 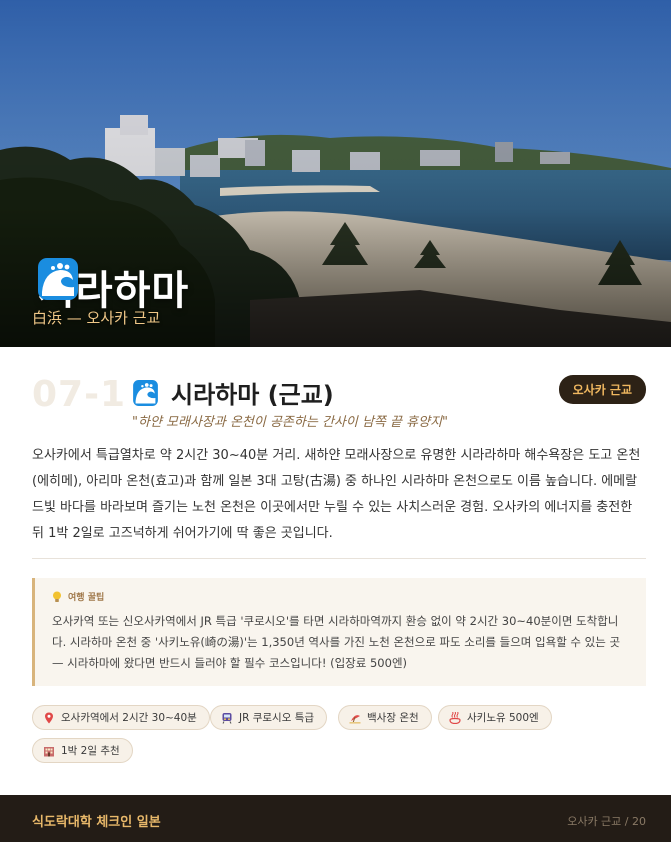 What do you see at coordinates (82, 750) in the screenshot?
I see `chip-stay: 1박 2일 추천` at bounding box center [82, 750].